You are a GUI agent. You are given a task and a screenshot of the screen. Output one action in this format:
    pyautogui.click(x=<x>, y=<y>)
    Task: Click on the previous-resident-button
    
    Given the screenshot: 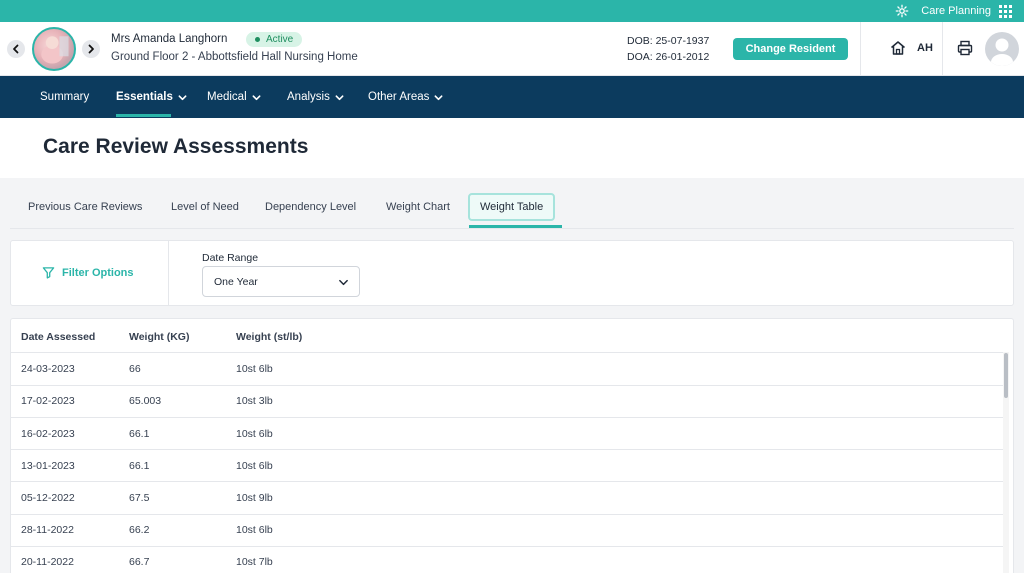 What is the action you would take?
    pyautogui.click(x=16, y=49)
    